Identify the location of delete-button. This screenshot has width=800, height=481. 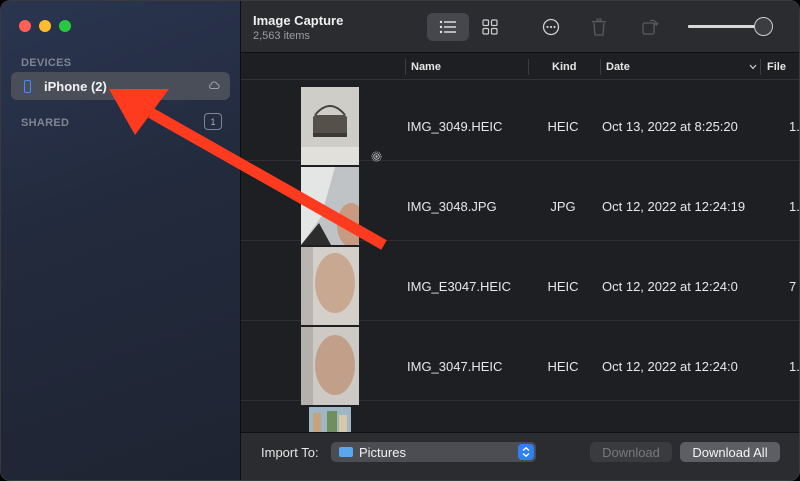
(599, 27).